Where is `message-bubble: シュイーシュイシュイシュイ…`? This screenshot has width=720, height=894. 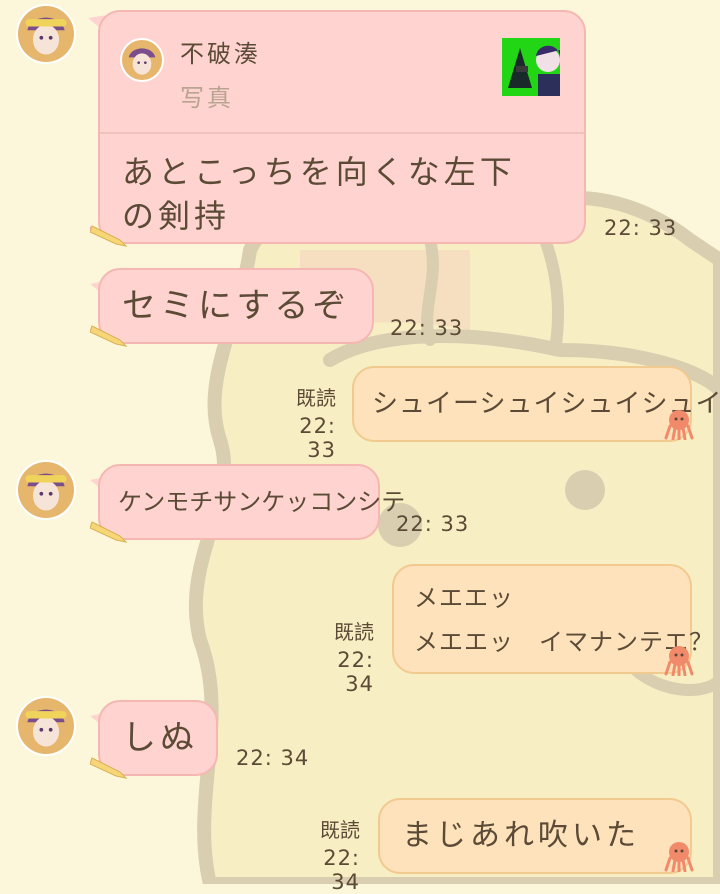
message-bubble: シュイーシュイシュイシュイ… is located at coordinates (536, 404).